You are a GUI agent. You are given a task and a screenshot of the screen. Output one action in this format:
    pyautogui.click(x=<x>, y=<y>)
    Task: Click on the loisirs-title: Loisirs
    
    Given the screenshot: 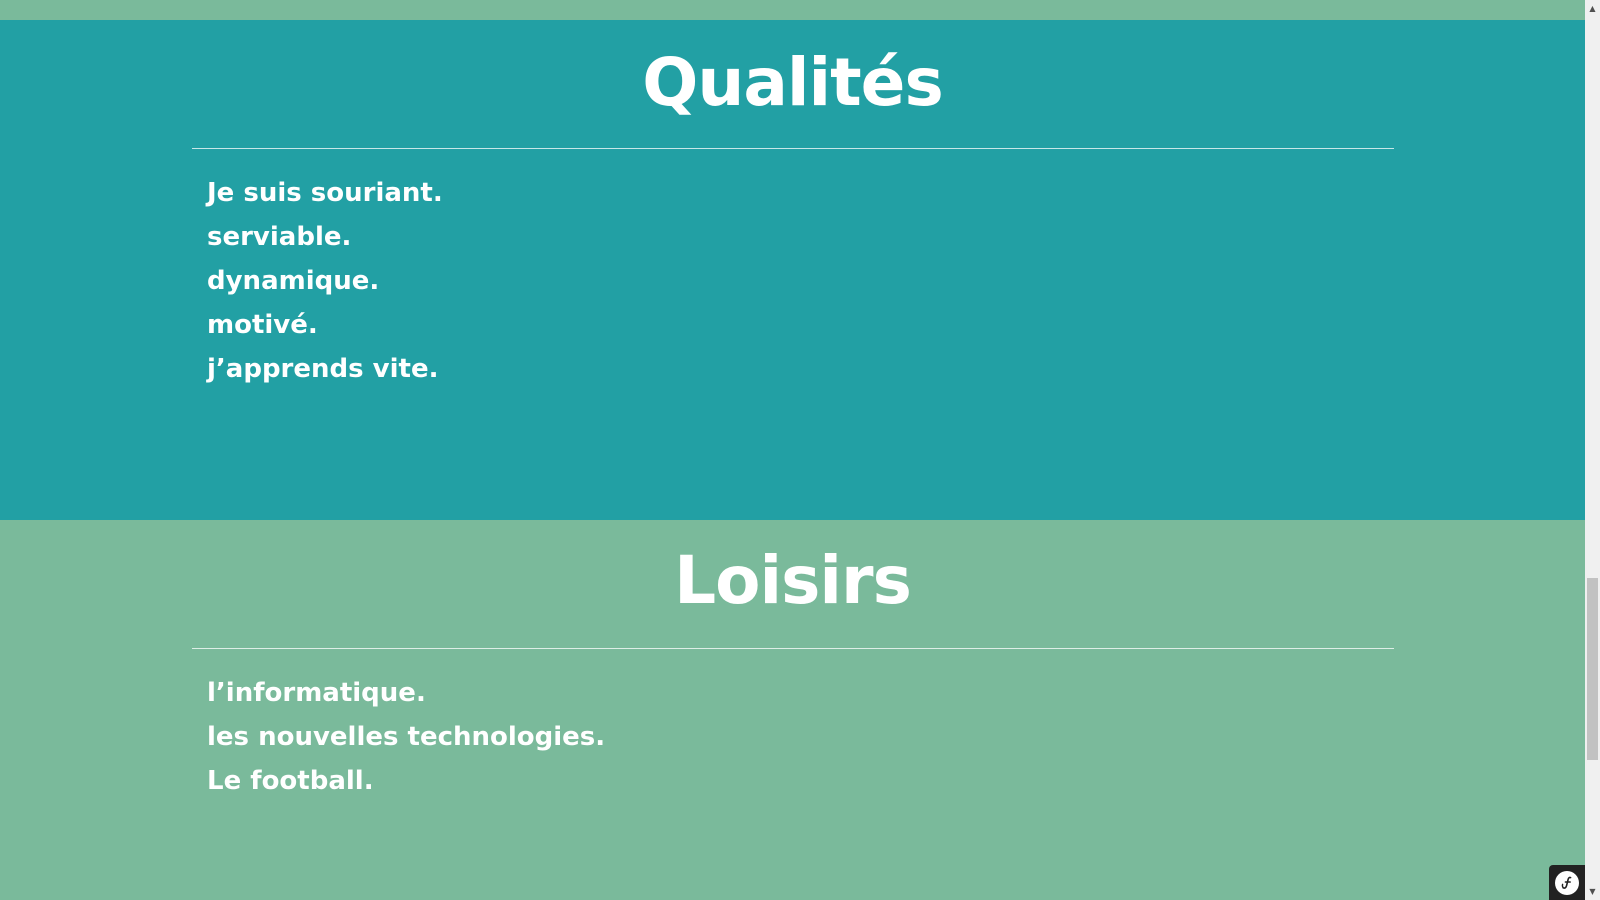 What is the action you would take?
    pyautogui.click(x=793, y=580)
    